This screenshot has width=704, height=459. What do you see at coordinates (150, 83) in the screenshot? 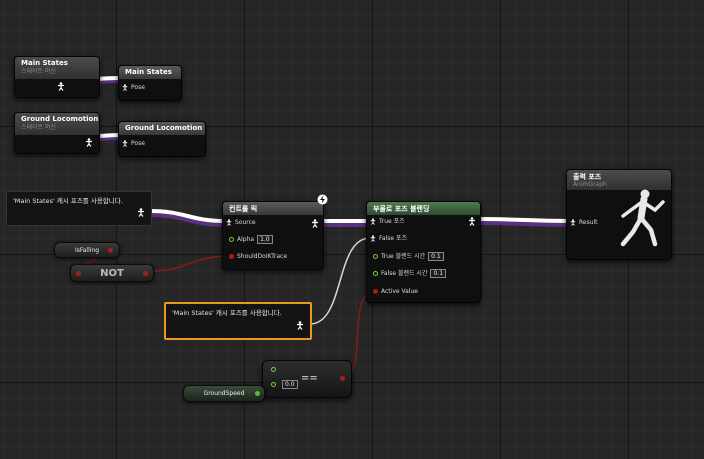
I see `main-states-cache-node: Main States Pose` at bounding box center [150, 83].